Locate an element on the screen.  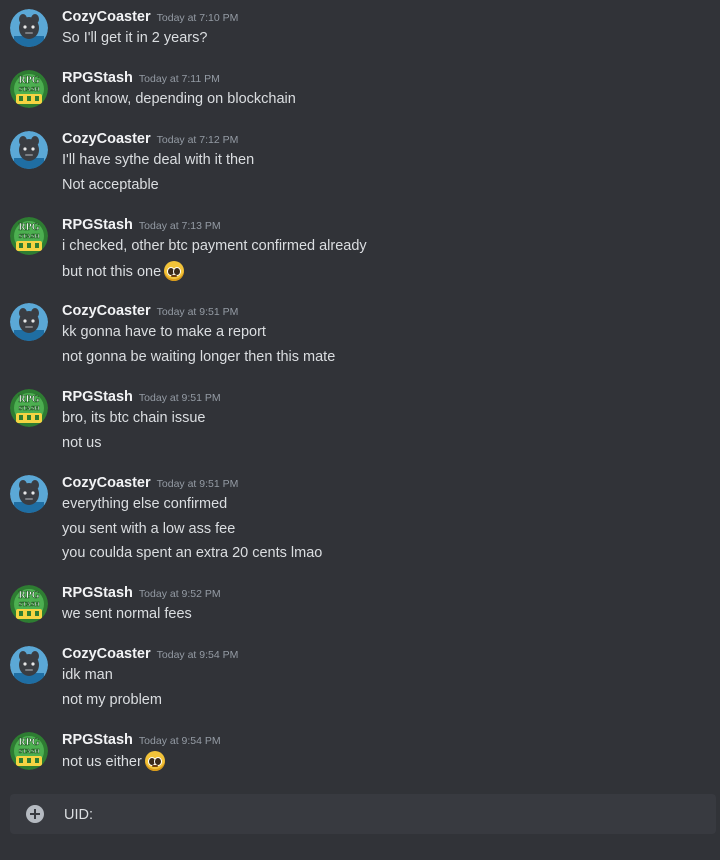
message-text: we sent normal fees is located at coordinates (127, 614).